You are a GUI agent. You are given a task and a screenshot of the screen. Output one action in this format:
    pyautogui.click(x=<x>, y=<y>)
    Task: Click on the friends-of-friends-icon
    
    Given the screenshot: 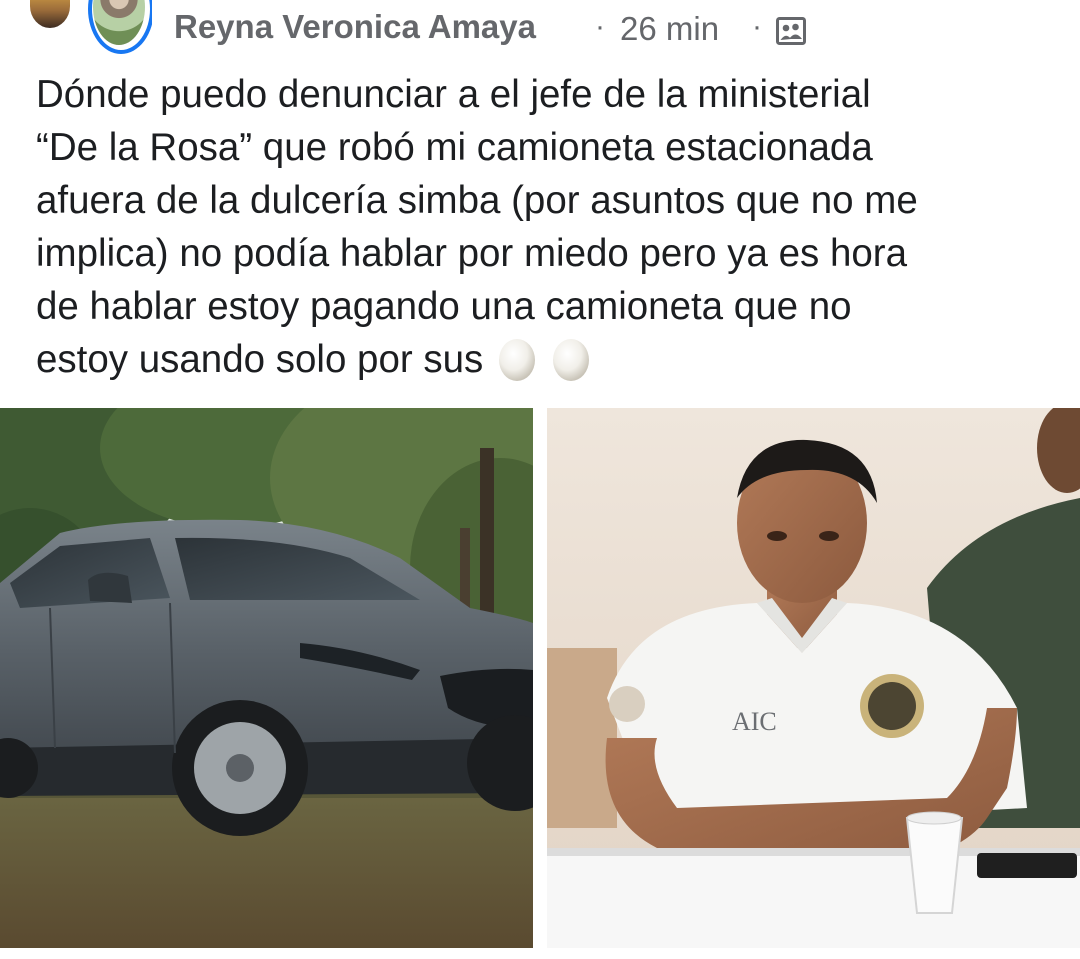 What is the action you would take?
    pyautogui.click(x=791, y=31)
    